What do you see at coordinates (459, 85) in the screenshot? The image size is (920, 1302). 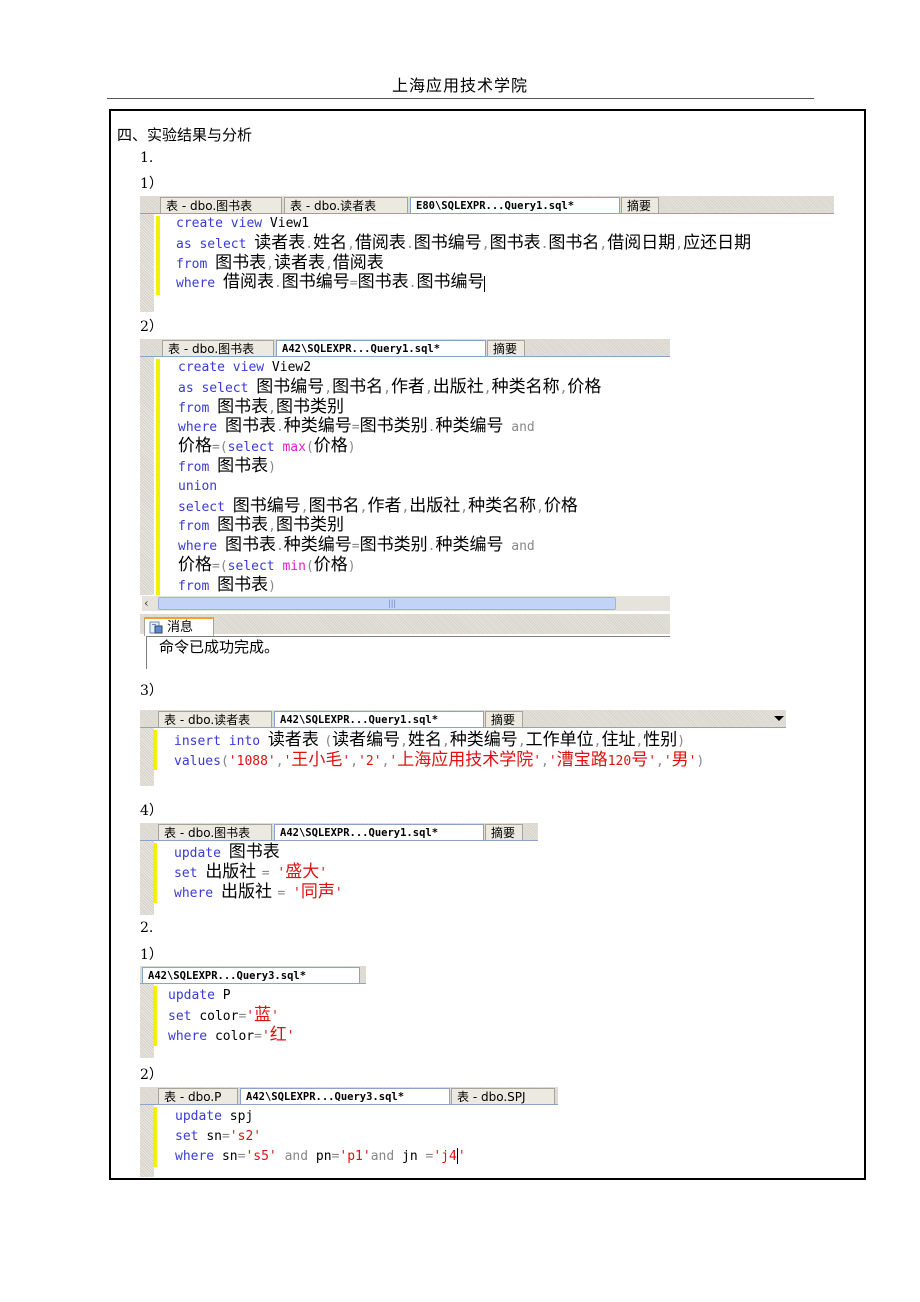 I see `document-header-title: 上海应用技术学院` at bounding box center [459, 85].